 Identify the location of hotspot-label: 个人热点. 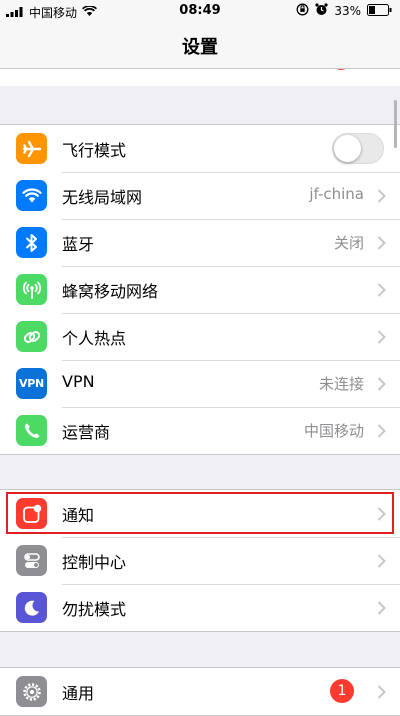
(94, 338).